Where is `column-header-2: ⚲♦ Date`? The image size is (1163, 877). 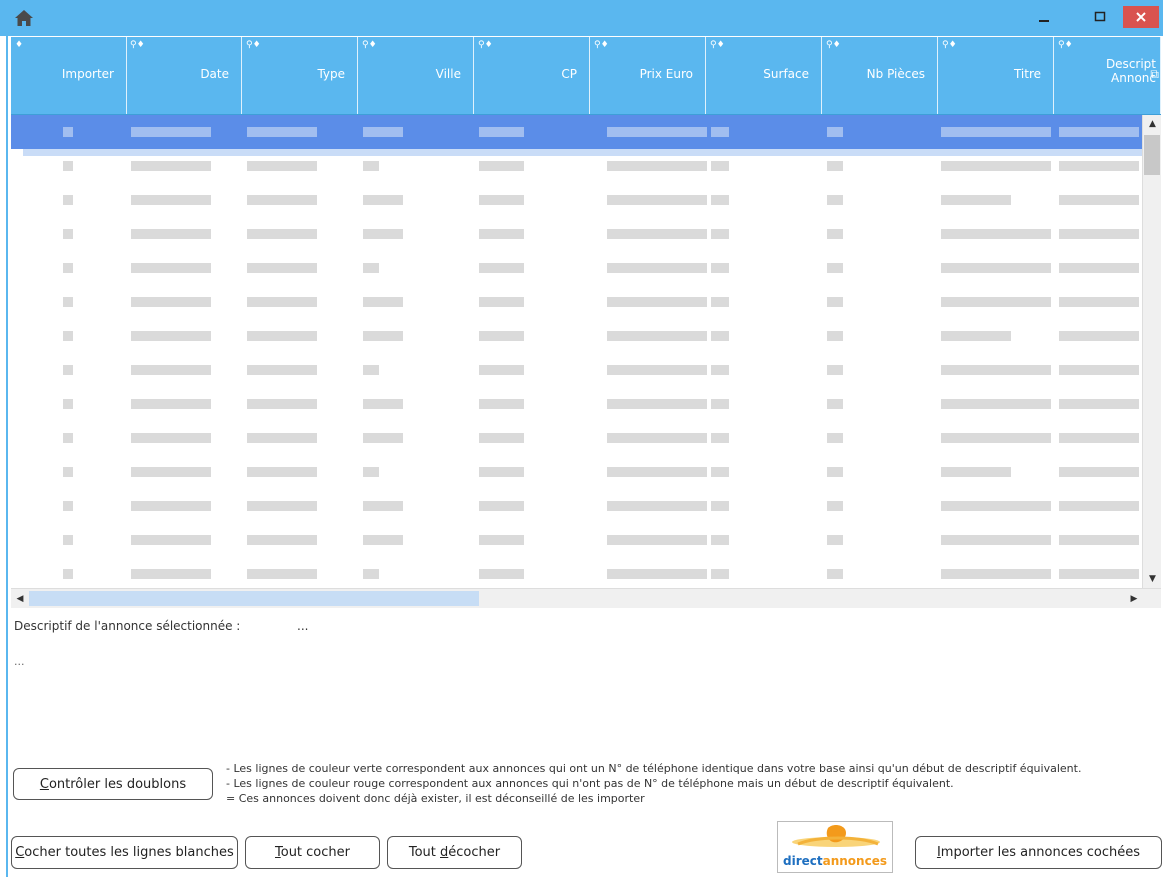 column-header-2: ⚲♦ Date is located at coordinates (184, 75).